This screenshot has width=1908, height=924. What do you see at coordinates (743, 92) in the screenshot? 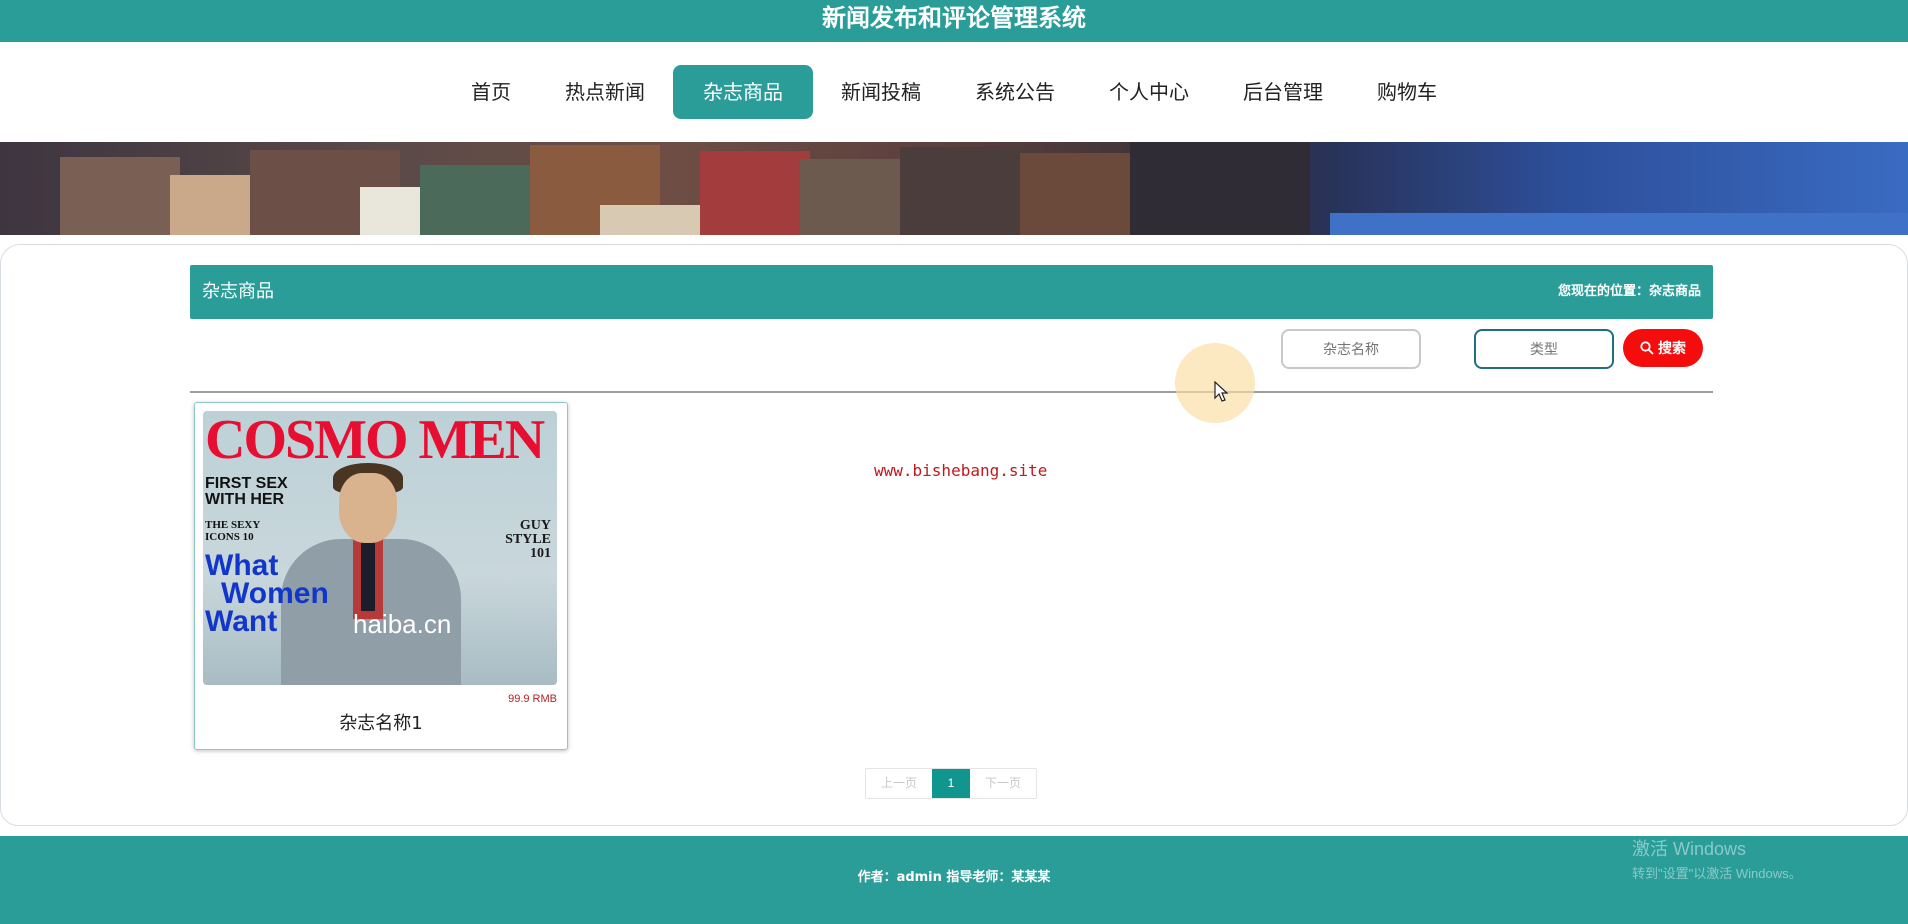
I see `nav-item-magazines: 杂志商品` at bounding box center [743, 92].